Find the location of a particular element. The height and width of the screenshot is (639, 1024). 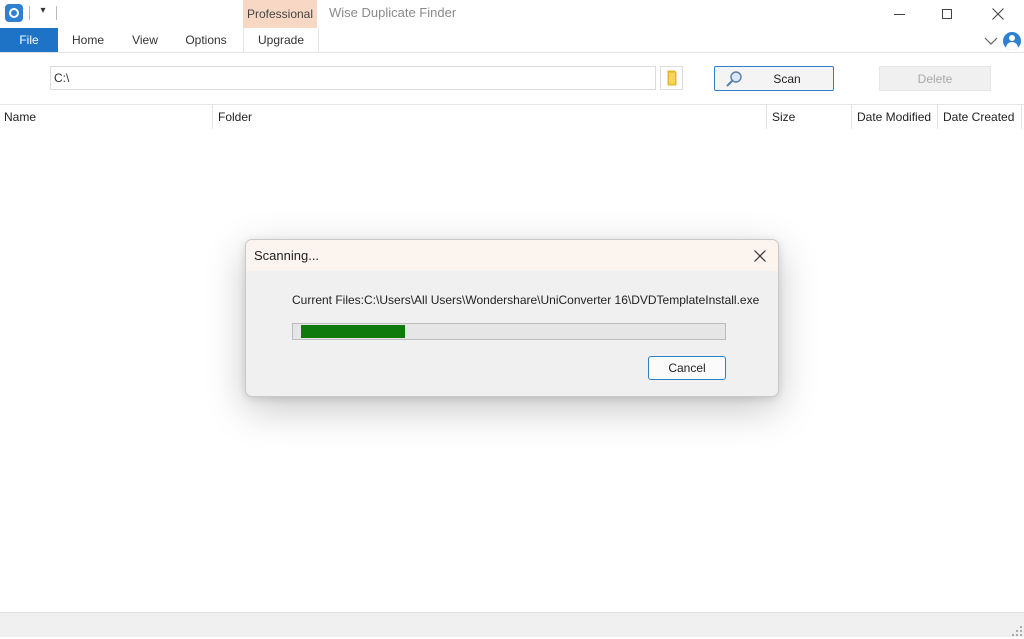

tab-file: File is located at coordinates (29, 40).